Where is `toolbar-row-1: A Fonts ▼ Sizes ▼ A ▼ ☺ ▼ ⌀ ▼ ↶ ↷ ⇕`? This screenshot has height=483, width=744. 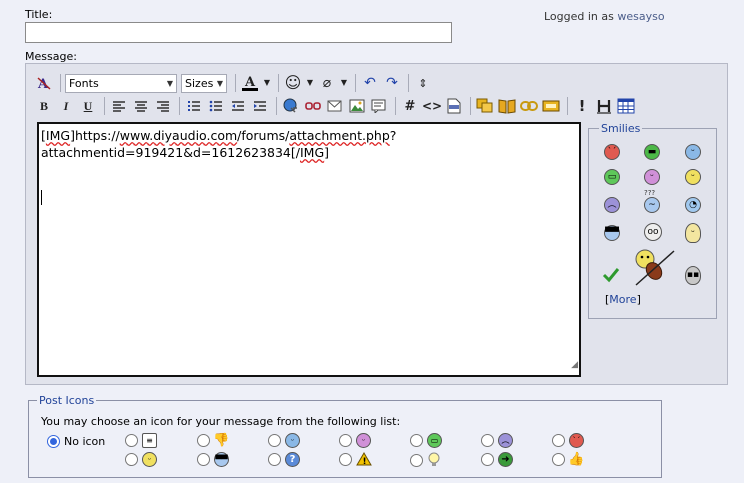 toolbar-row-1: A Fonts ▼ Sizes ▼ A ▼ ☺ ▼ ⌀ ▼ ↶ ↷ ⇕ is located at coordinates (234, 83).